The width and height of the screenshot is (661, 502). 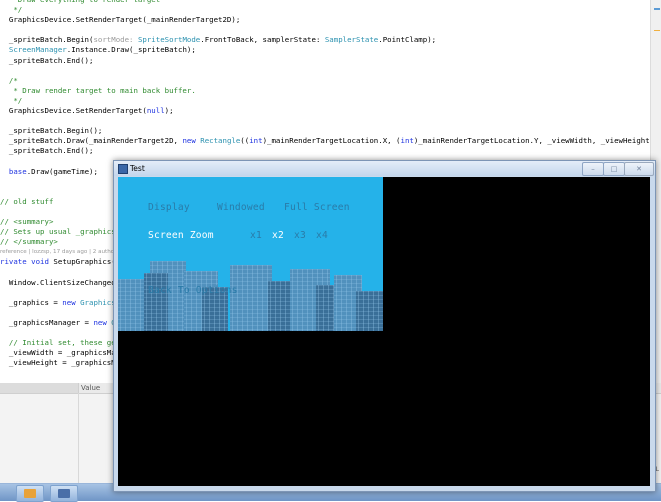 I want to click on code-token: Rectangle, so click(x=220, y=141).